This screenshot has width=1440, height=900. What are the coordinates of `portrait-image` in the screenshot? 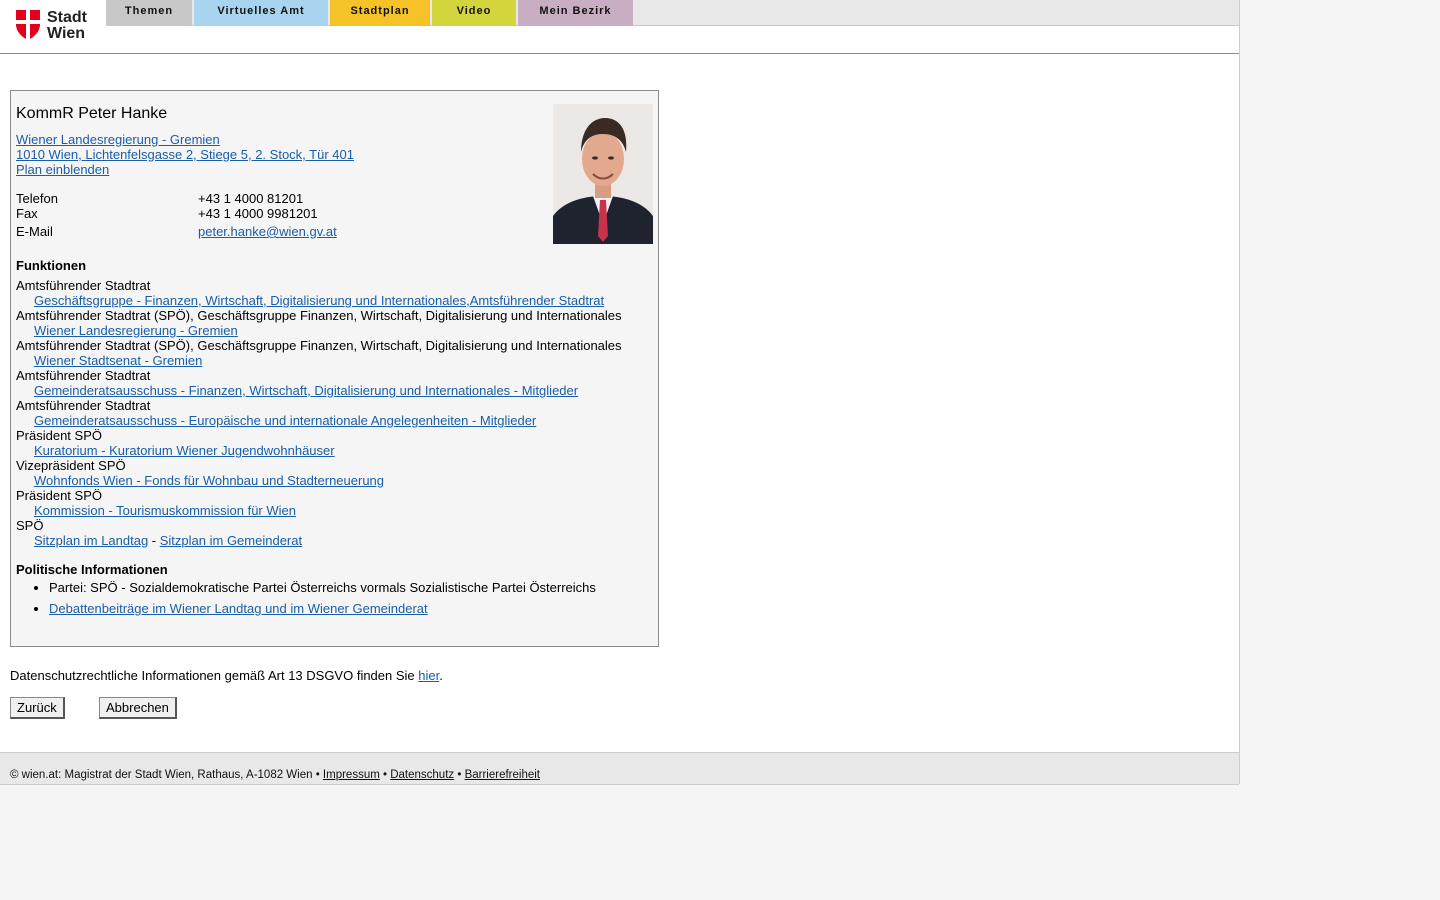 It's located at (603, 174).